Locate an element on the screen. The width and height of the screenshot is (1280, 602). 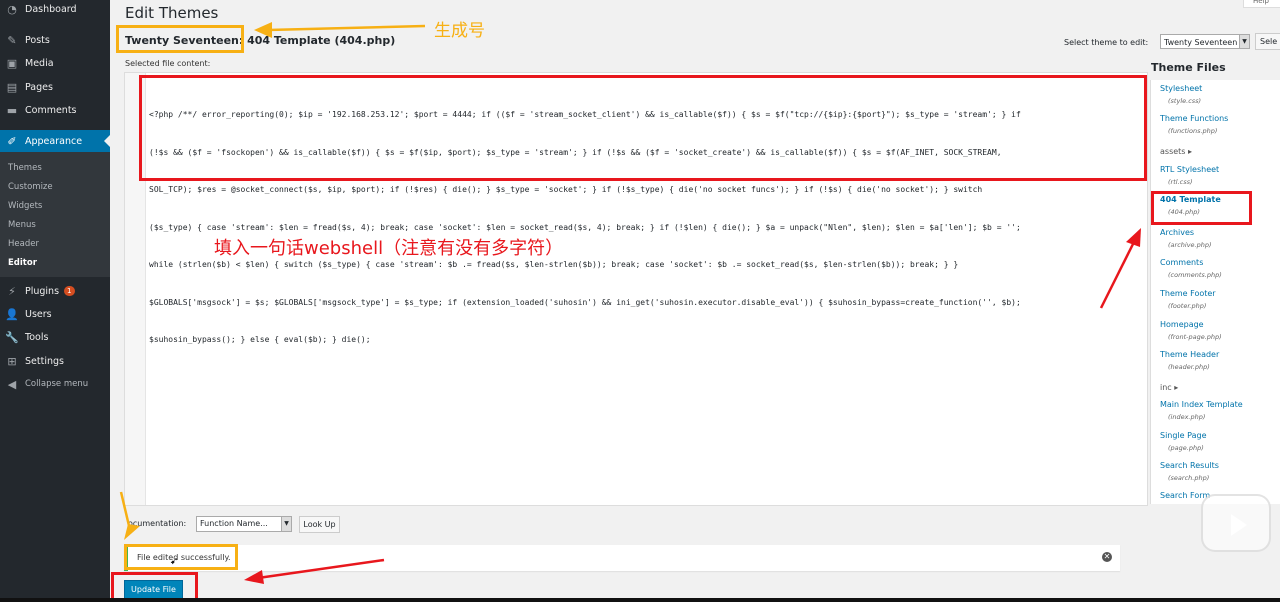
theme-folder-label: inc is located at coordinates (1166, 387).